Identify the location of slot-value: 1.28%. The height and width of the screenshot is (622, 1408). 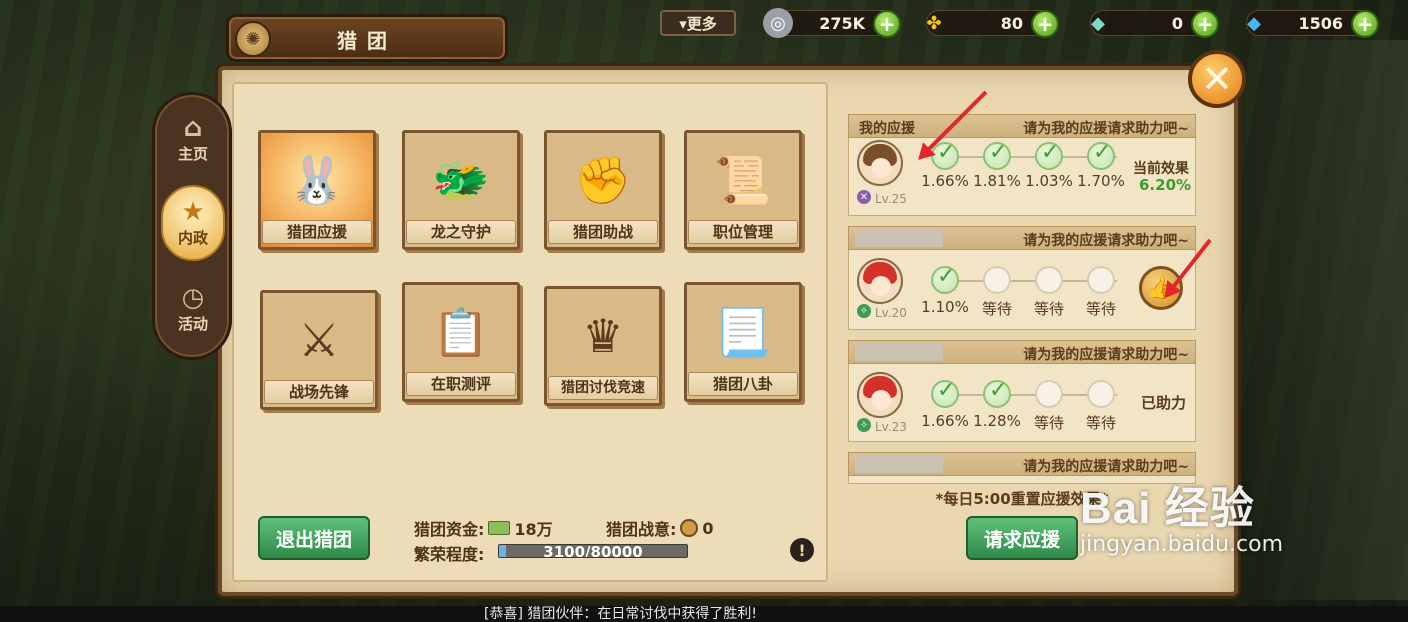
(997, 421).